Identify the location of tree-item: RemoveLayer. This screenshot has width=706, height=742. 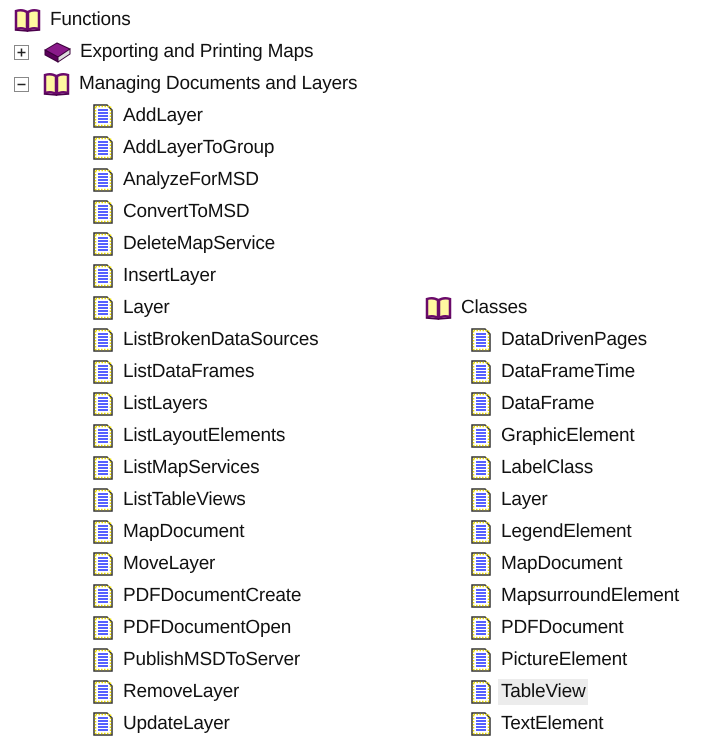
(181, 692).